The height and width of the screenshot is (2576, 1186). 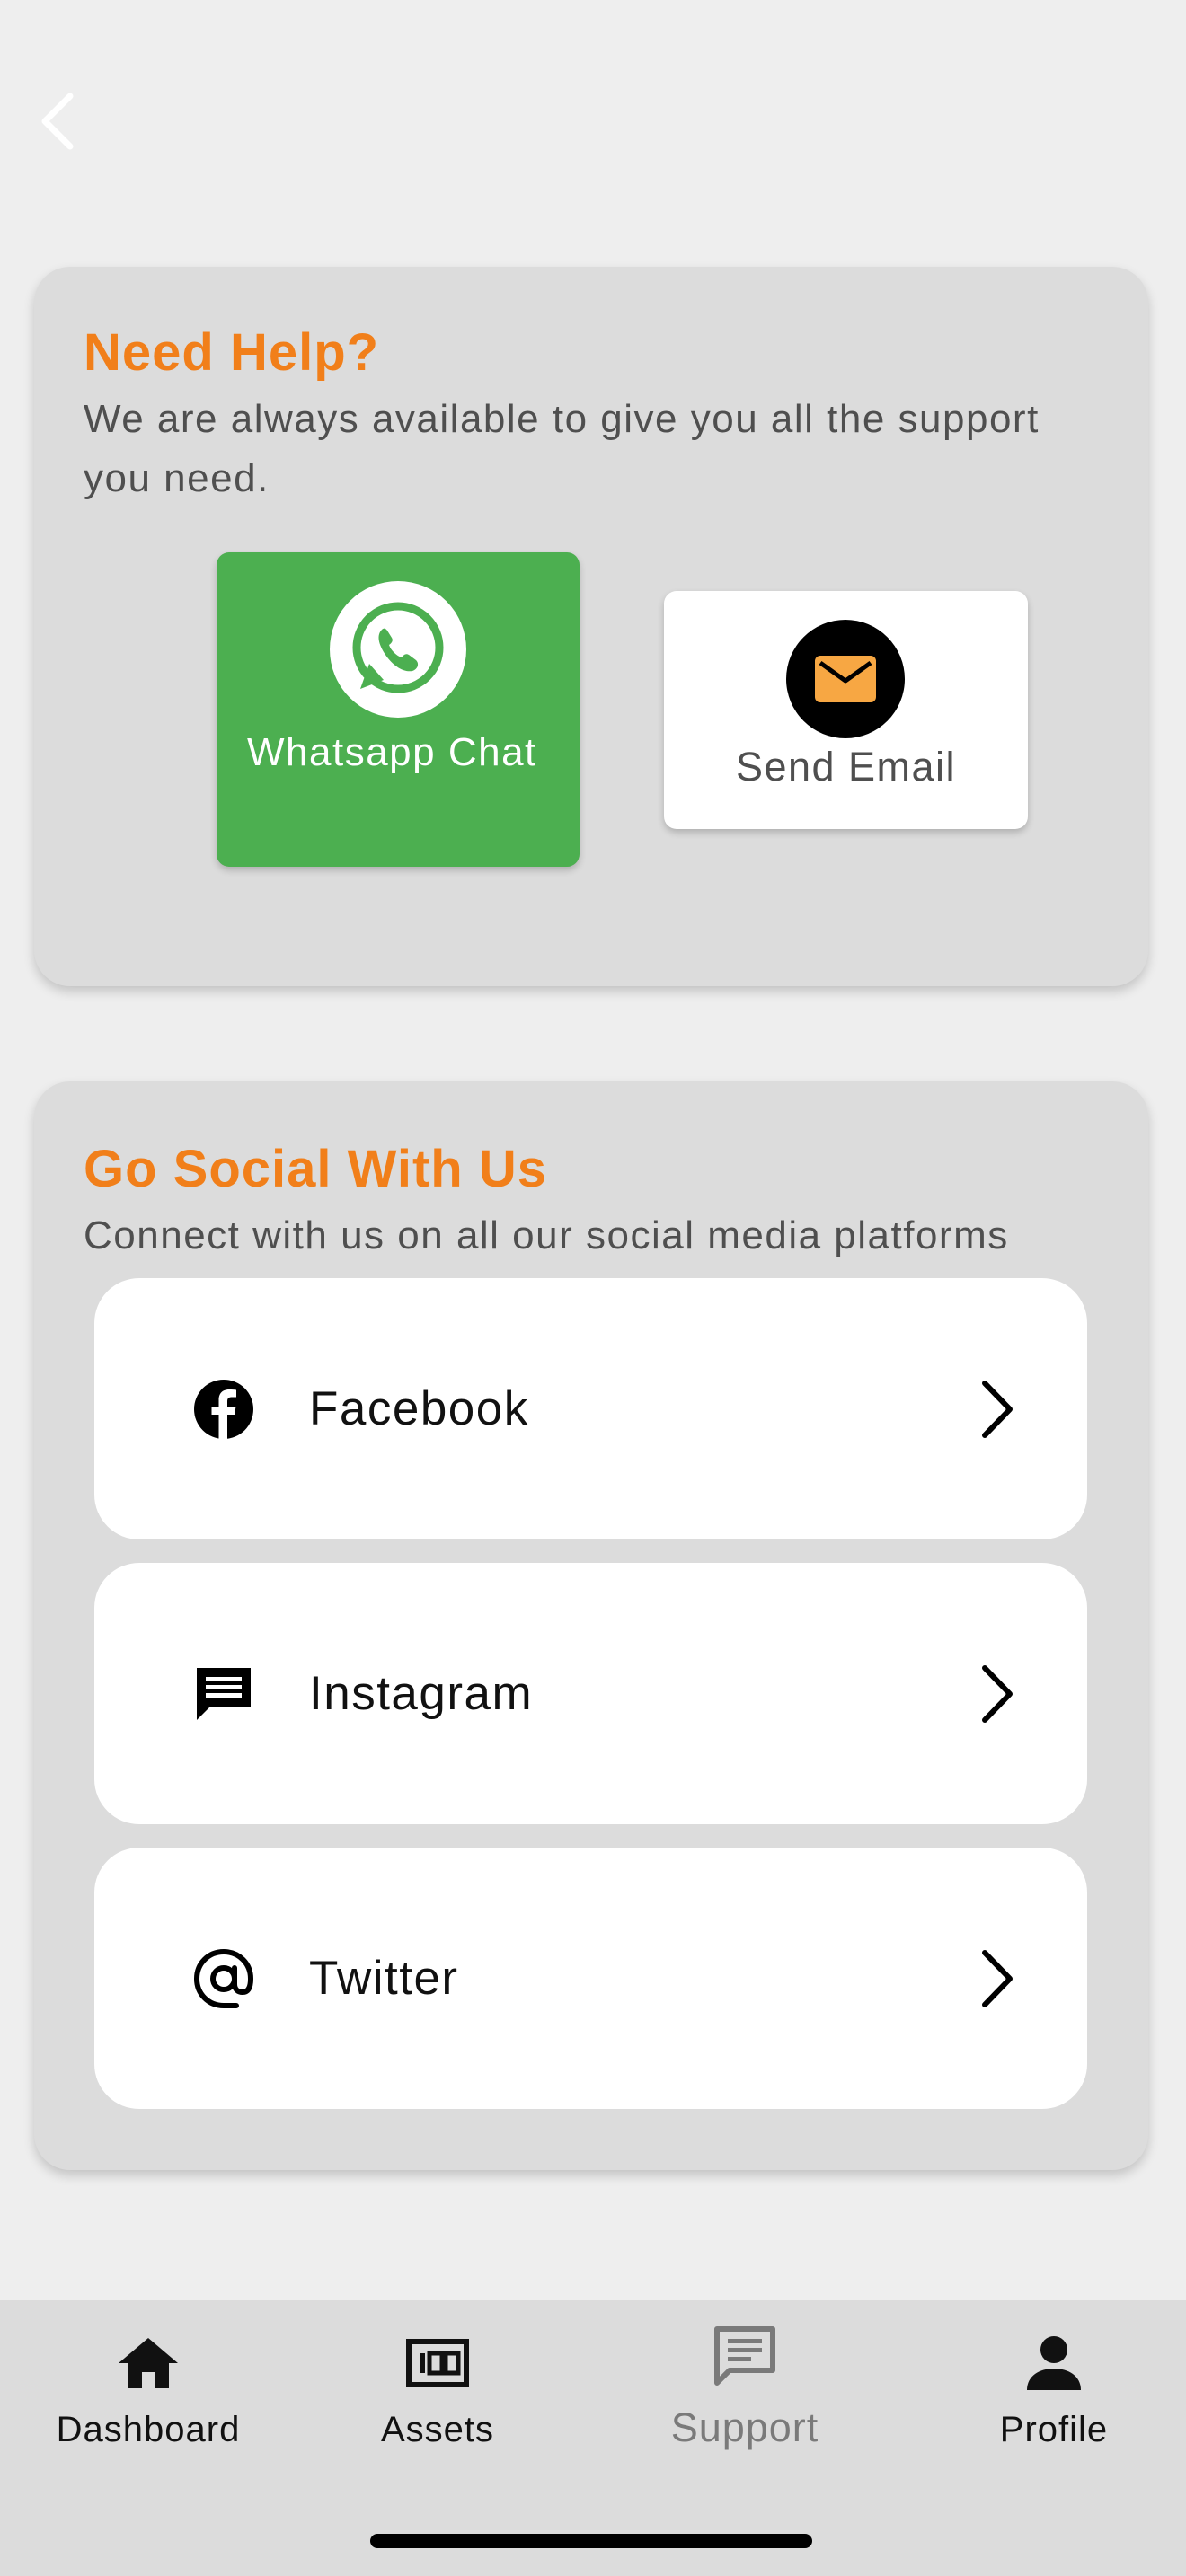 I want to click on nav-item-support: Support, so click(x=745, y=2390).